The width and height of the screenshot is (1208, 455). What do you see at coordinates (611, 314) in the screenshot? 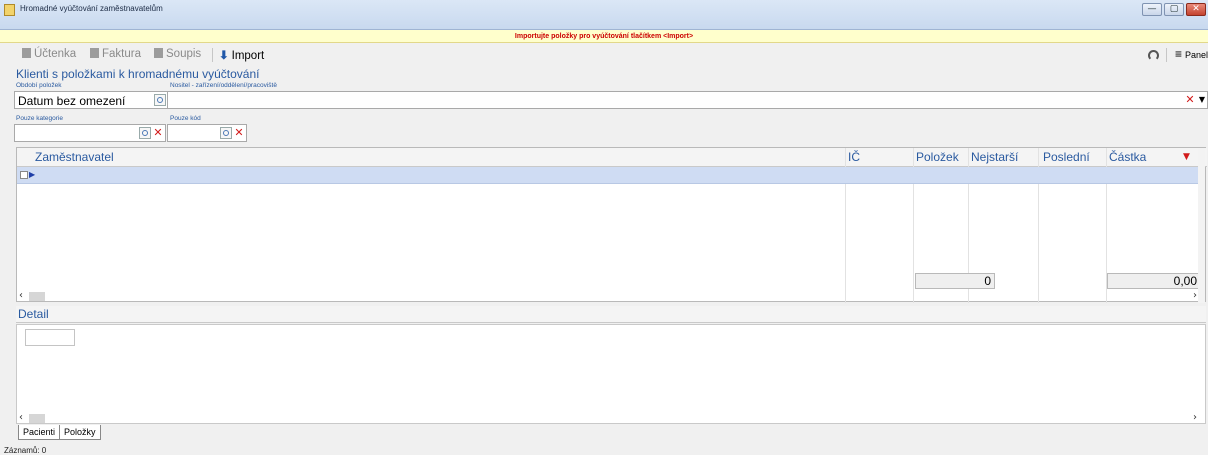
I see `detail-header: Detail` at bounding box center [611, 314].